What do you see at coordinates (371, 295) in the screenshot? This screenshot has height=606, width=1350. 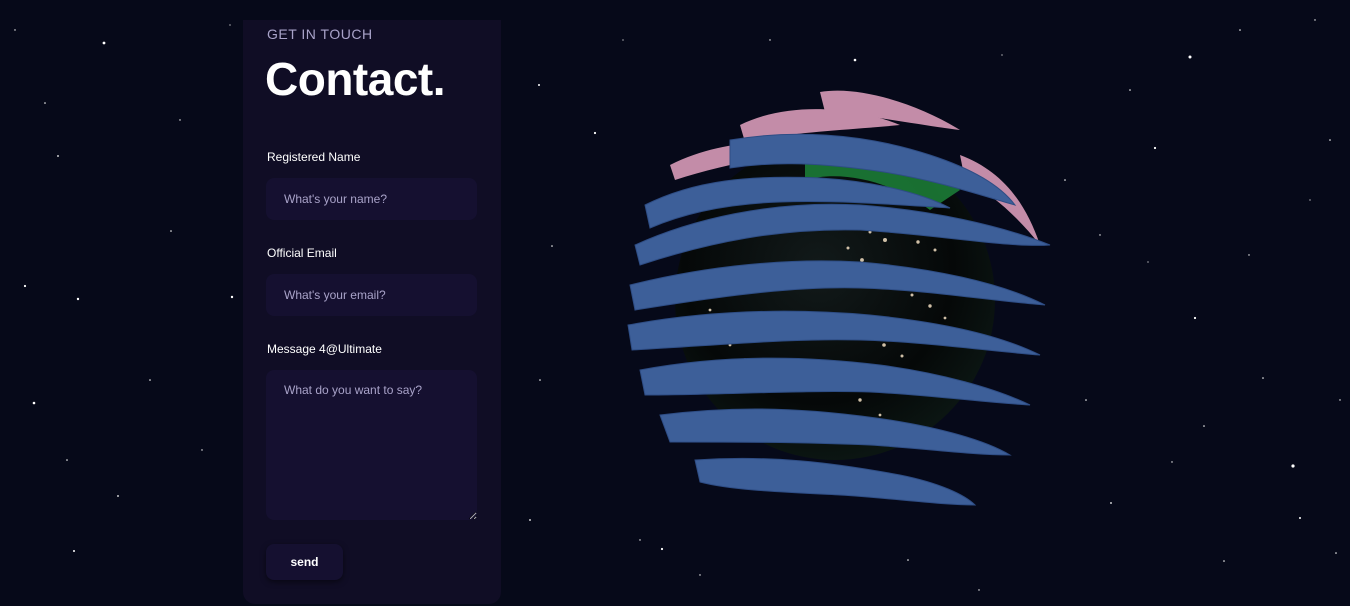 I see `email-input` at bounding box center [371, 295].